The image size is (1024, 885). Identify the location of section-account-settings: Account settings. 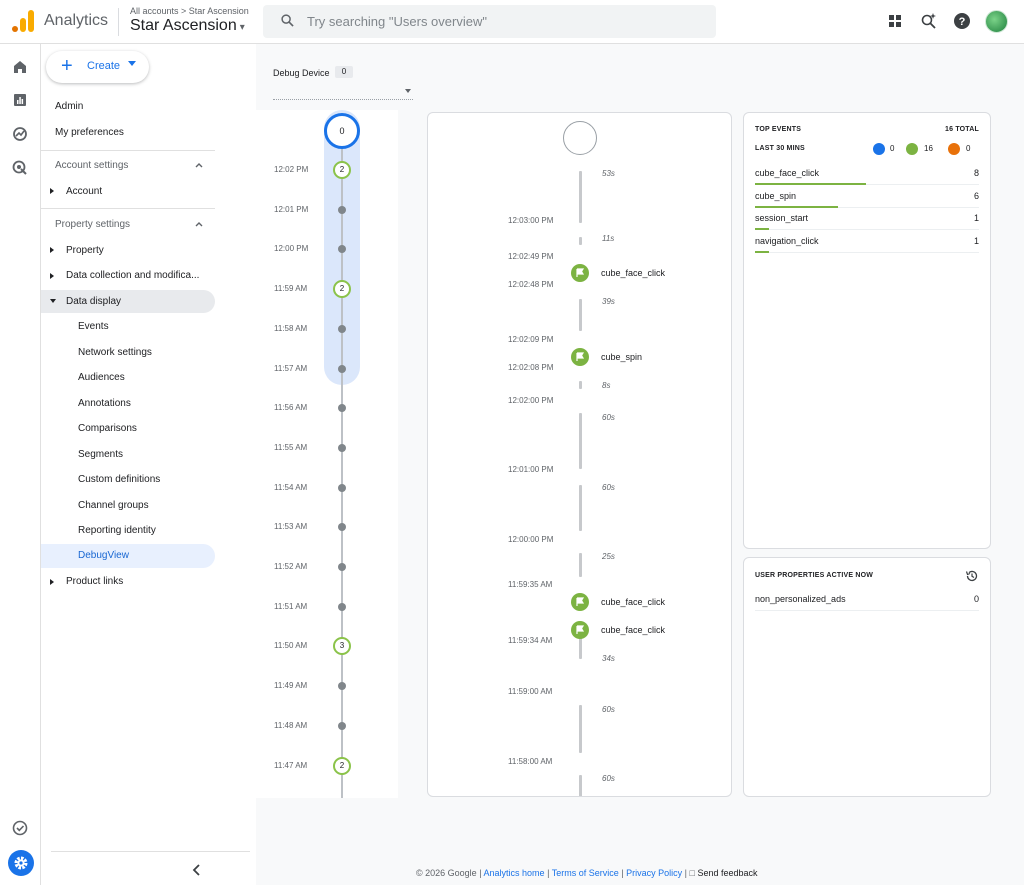
(128, 166).